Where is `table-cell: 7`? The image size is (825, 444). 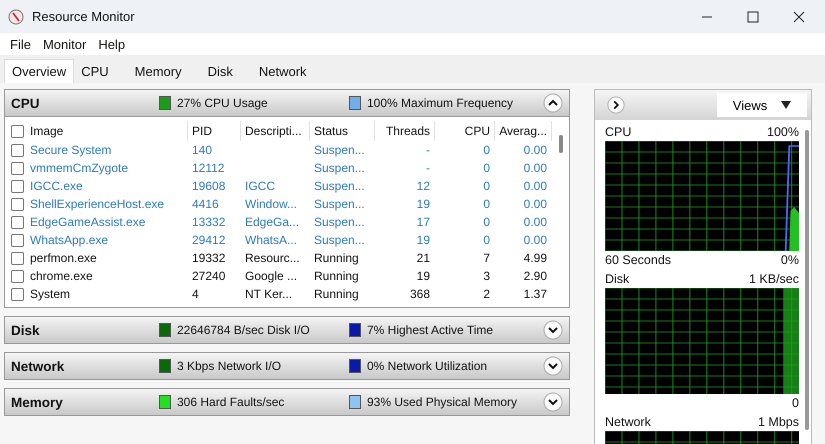
table-cell: 7 is located at coordinates (486, 258).